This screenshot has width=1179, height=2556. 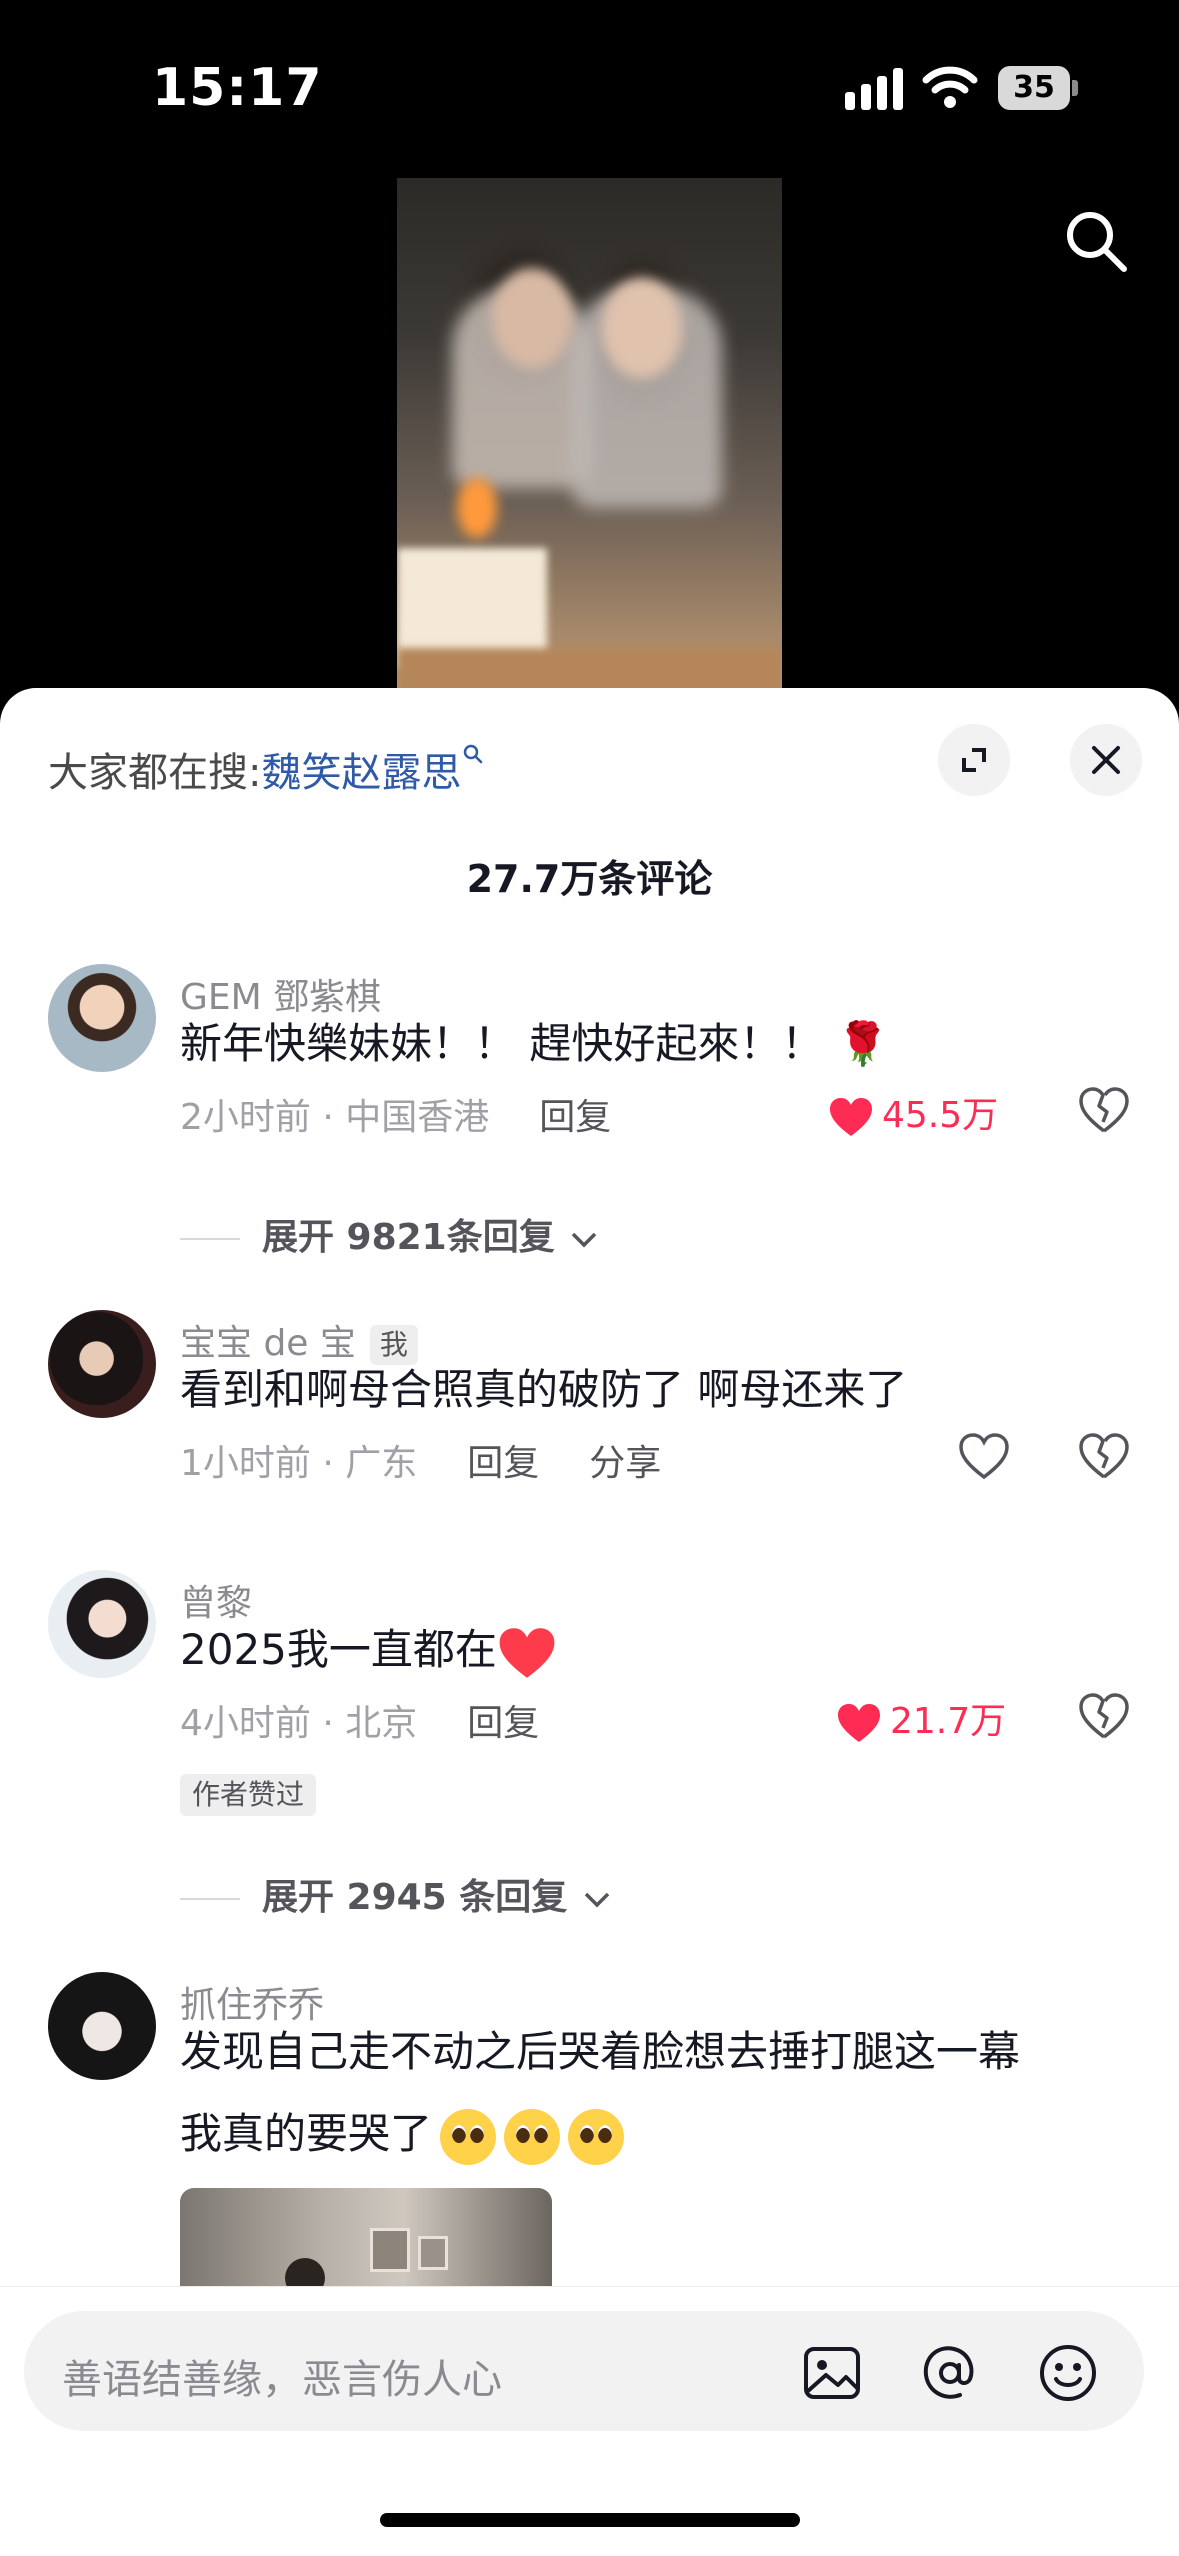 I want to click on comment-text: 新年快樂妹妹！！ 趕快好起來！！ 🌹, so click(x=534, y=1044).